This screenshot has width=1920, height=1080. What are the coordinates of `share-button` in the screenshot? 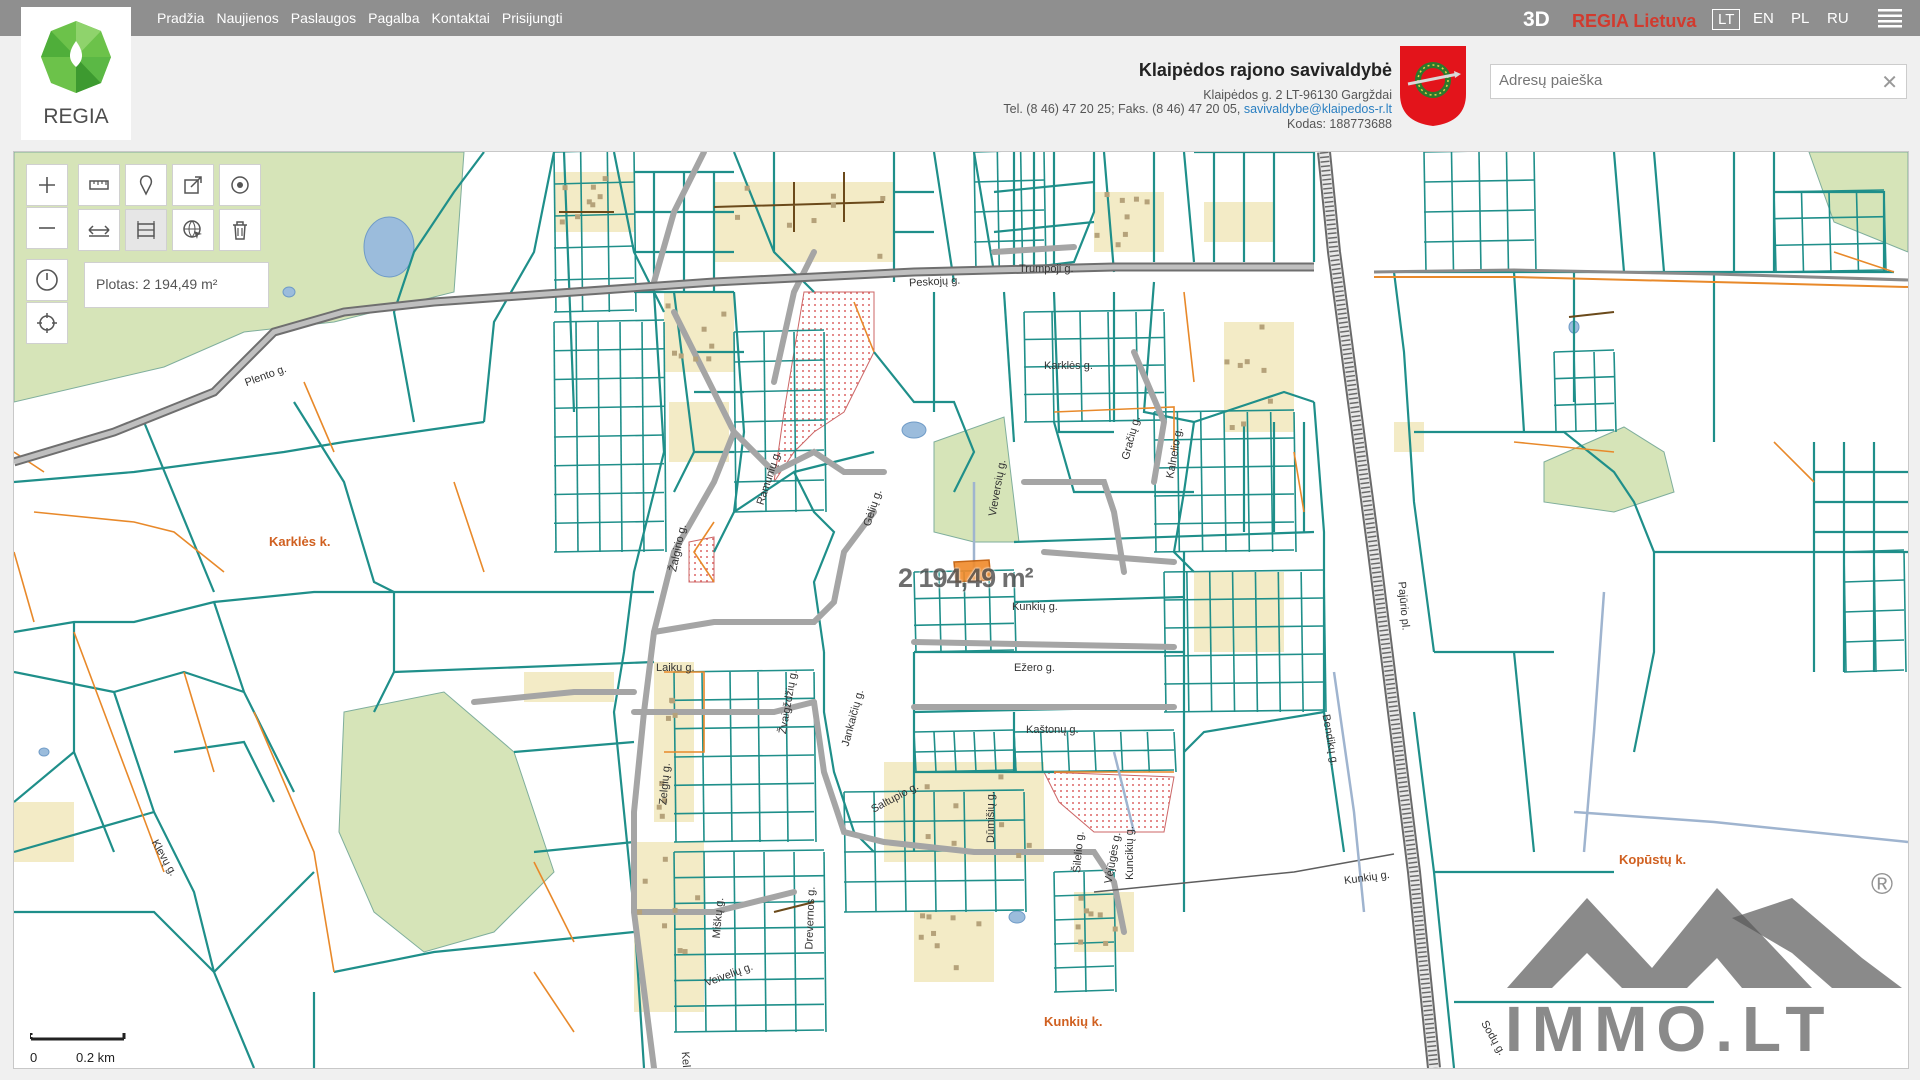 It's located at (193, 185).